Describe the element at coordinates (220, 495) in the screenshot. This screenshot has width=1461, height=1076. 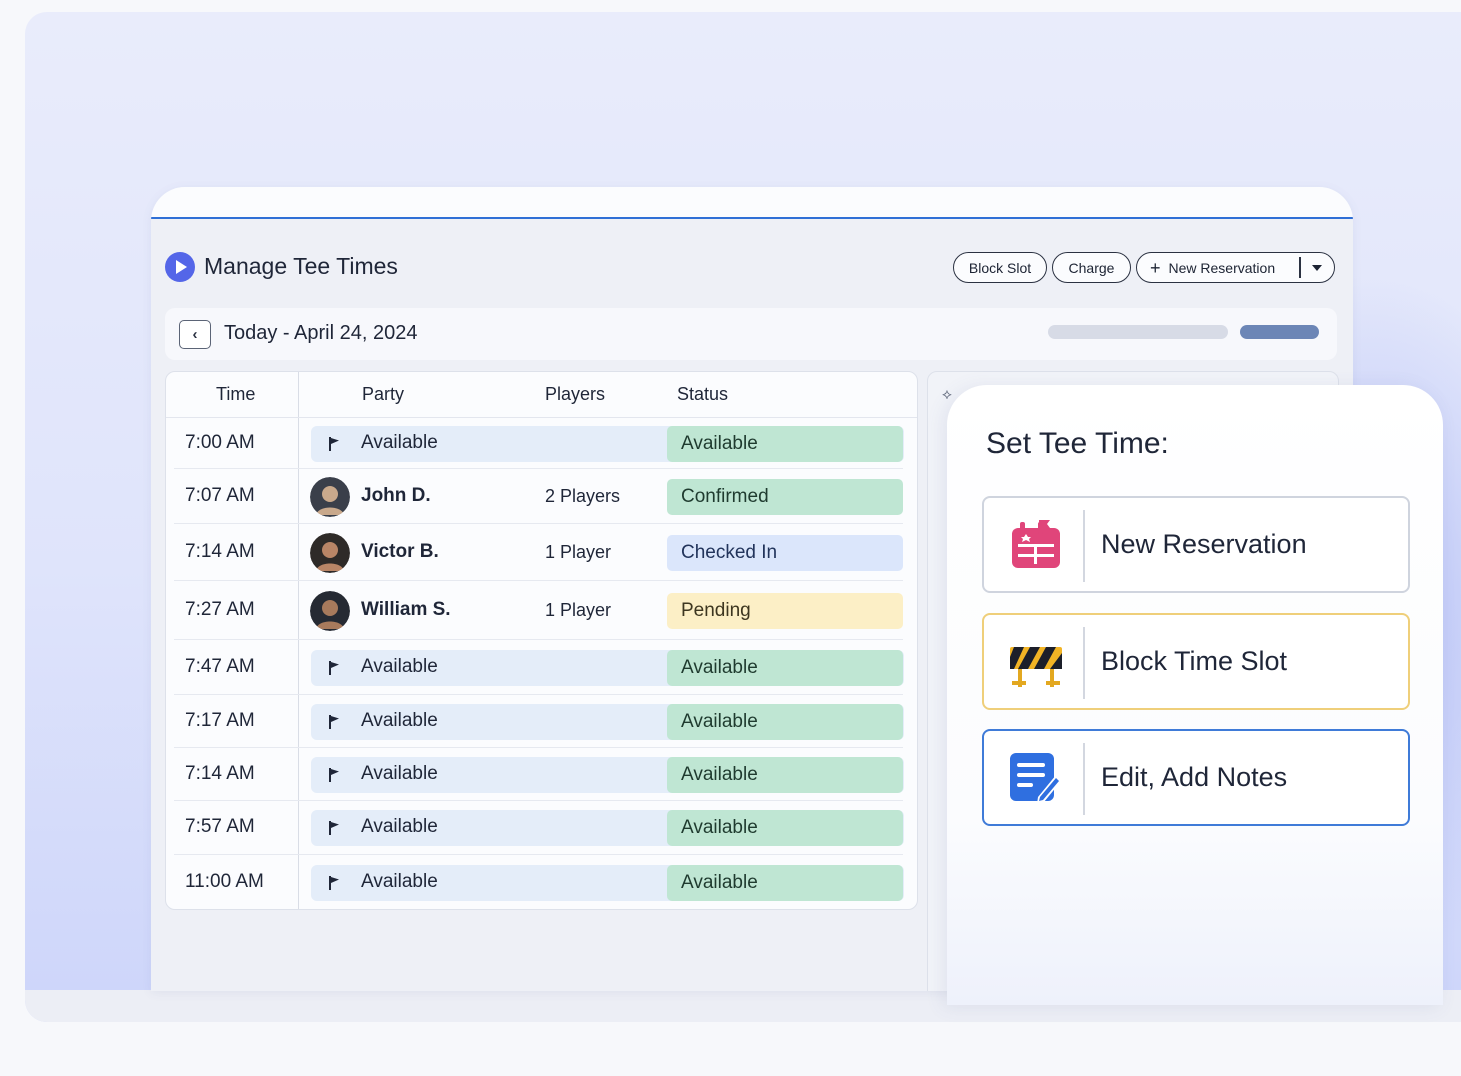
I see `cell-time: 7:07 AM` at that location.